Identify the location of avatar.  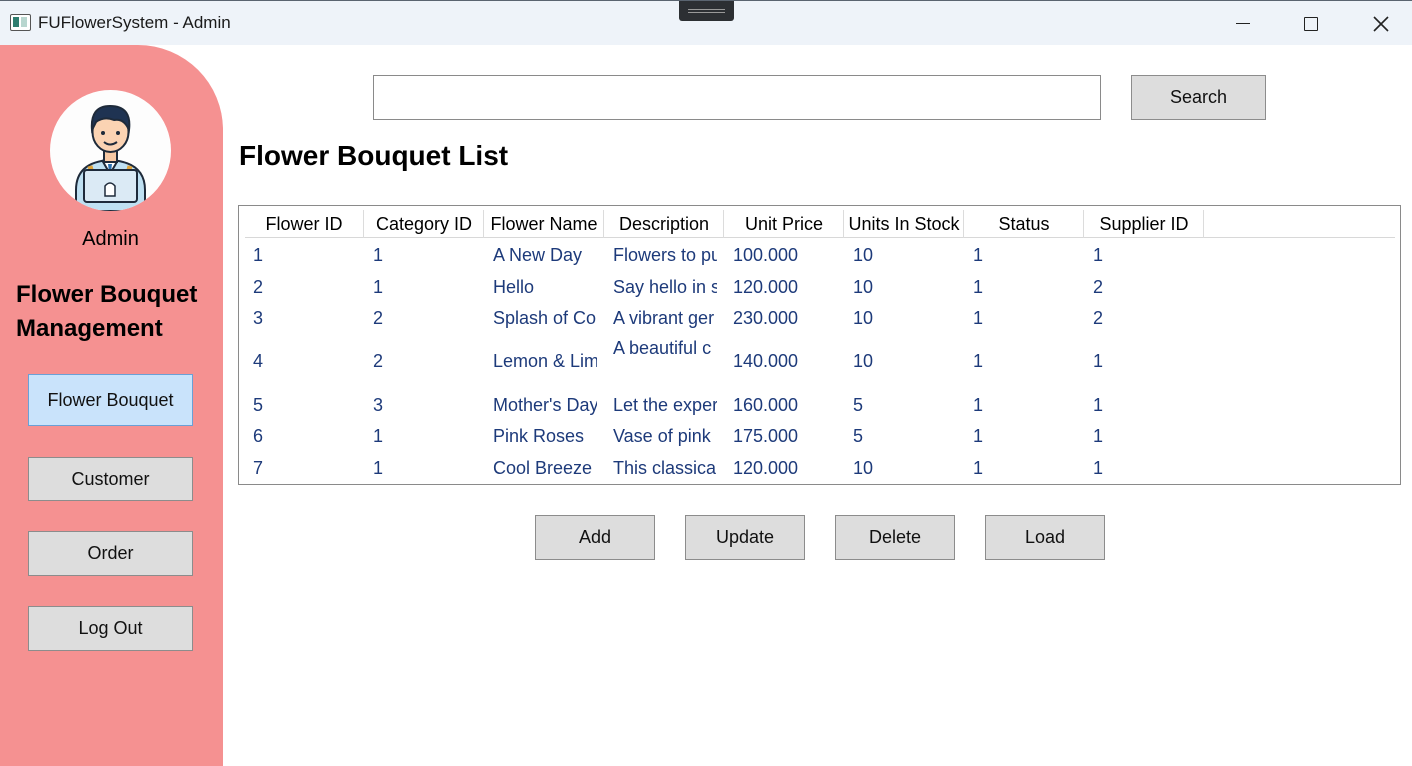
(110, 150).